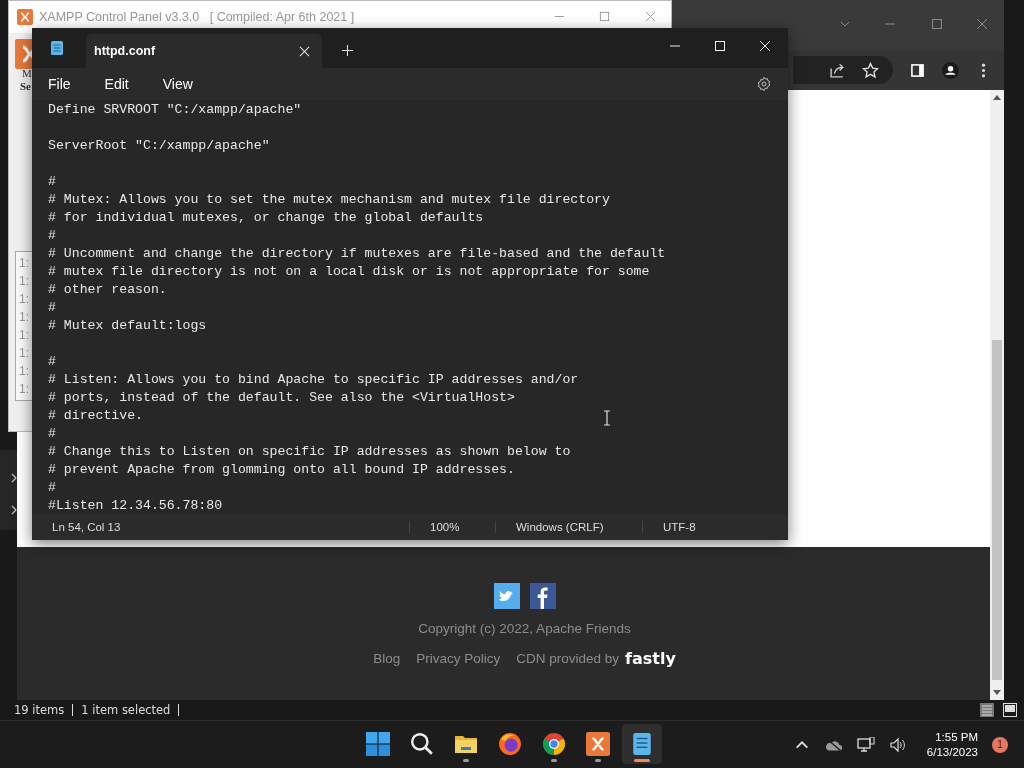 This screenshot has width=1024, height=768. Describe the element at coordinates (997, 510) in the screenshot. I see `scrollbar-thumb` at that location.